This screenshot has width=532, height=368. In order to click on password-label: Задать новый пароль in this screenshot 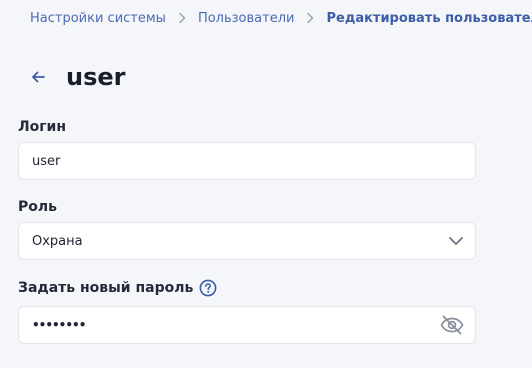, I will do `click(106, 288)`.